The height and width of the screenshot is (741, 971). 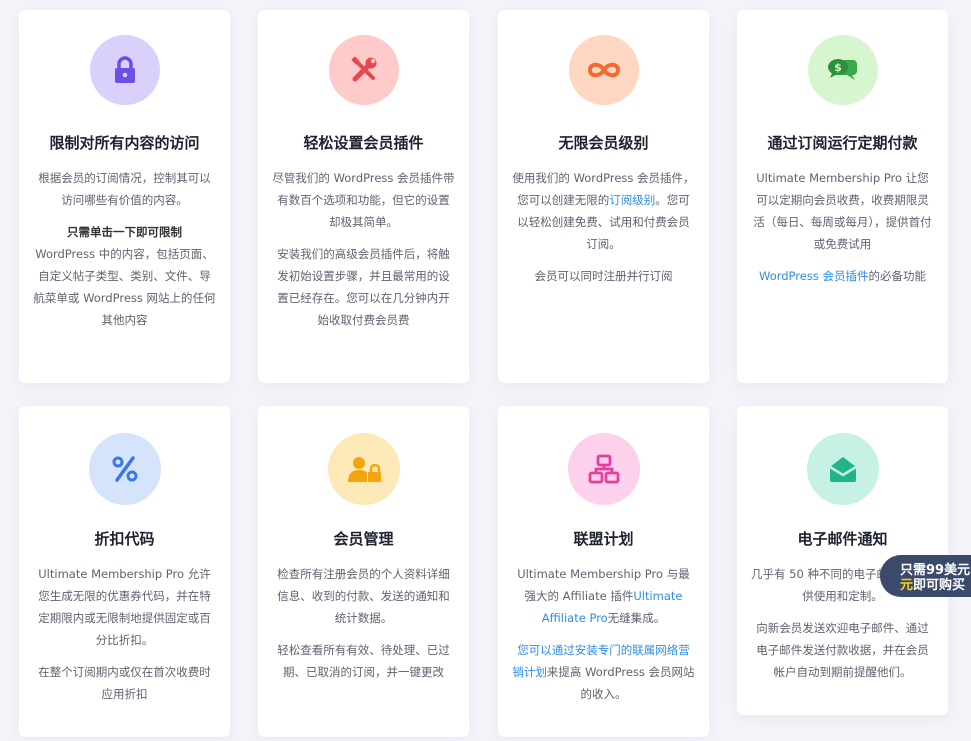 What do you see at coordinates (124, 683) in the screenshot?
I see `card-detail: 在整个订阅期内或仅在首次收费时应用折扣` at bounding box center [124, 683].